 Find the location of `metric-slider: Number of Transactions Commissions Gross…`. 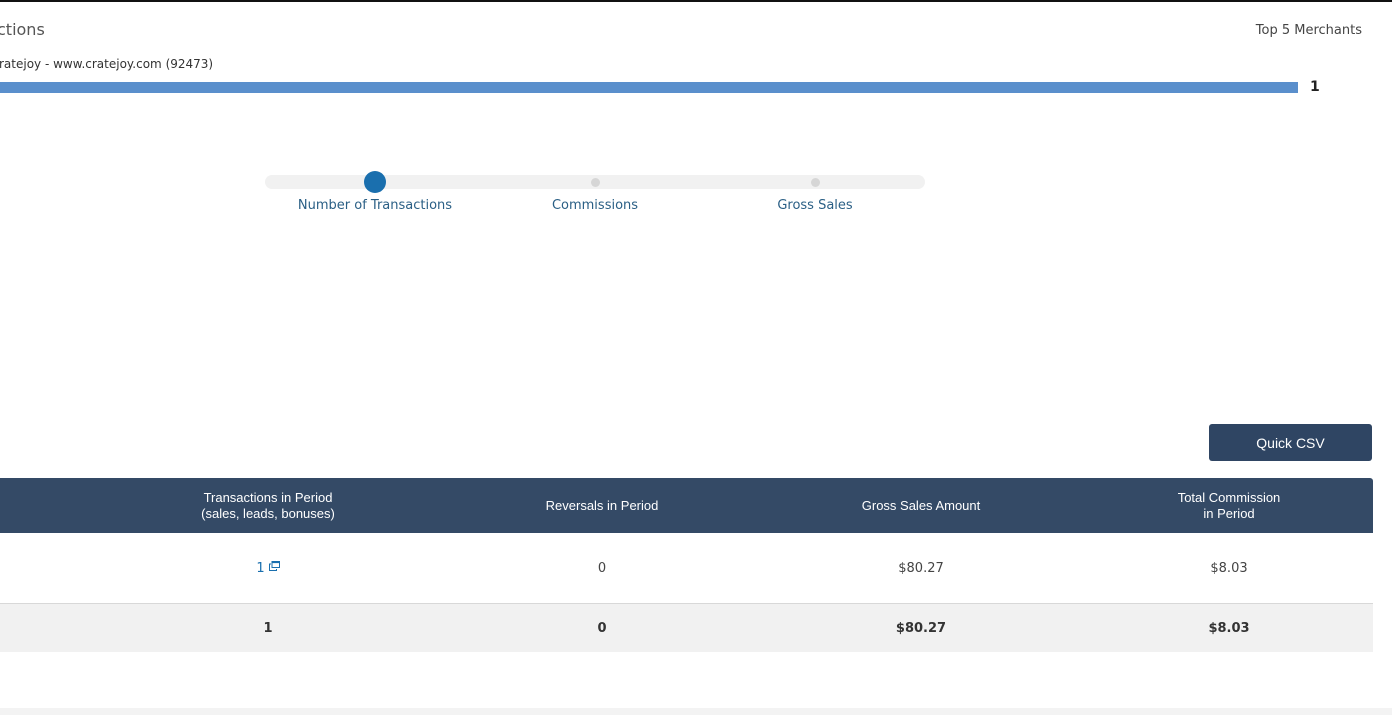

metric-slider: Number of Transactions Commissions Gross… is located at coordinates (595, 196).